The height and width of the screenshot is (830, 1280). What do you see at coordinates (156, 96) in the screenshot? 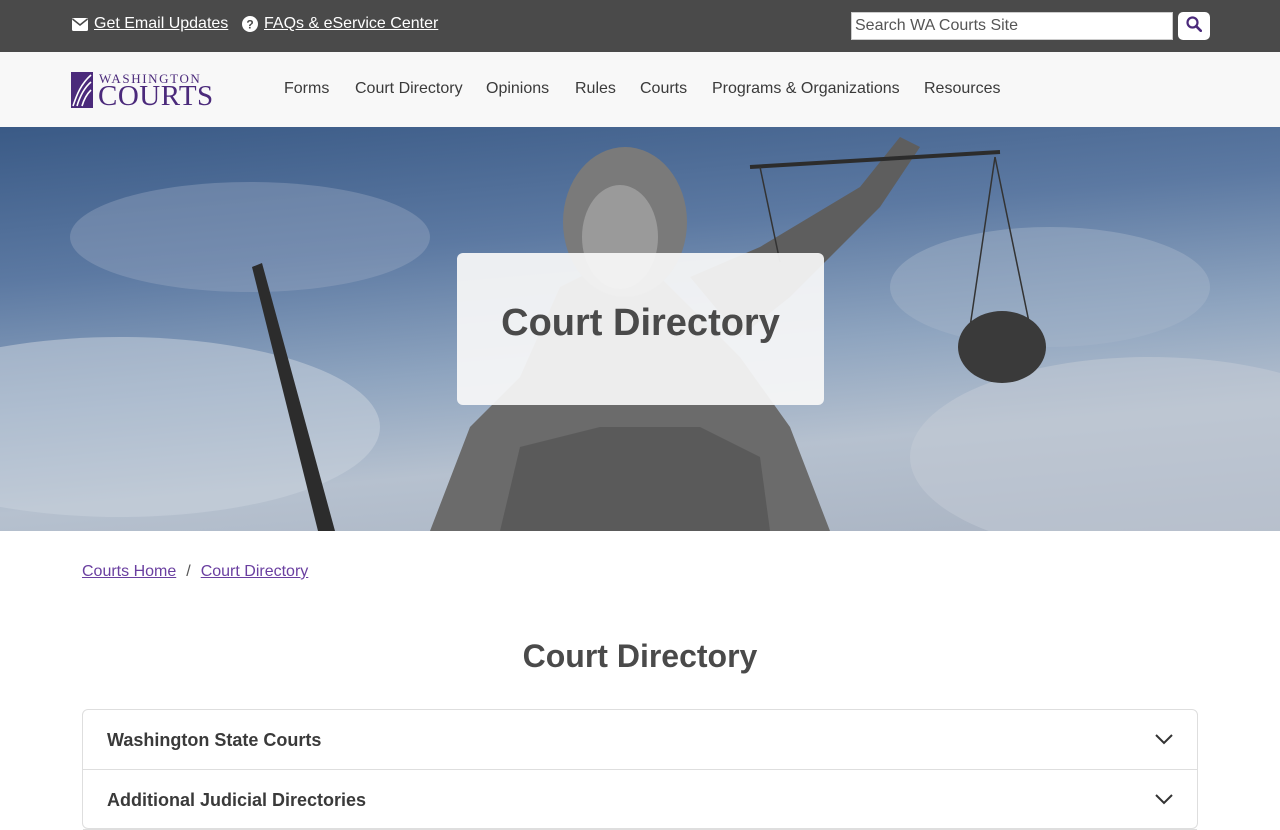
I see `logo-main-text: COURTS` at bounding box center [156, 96].